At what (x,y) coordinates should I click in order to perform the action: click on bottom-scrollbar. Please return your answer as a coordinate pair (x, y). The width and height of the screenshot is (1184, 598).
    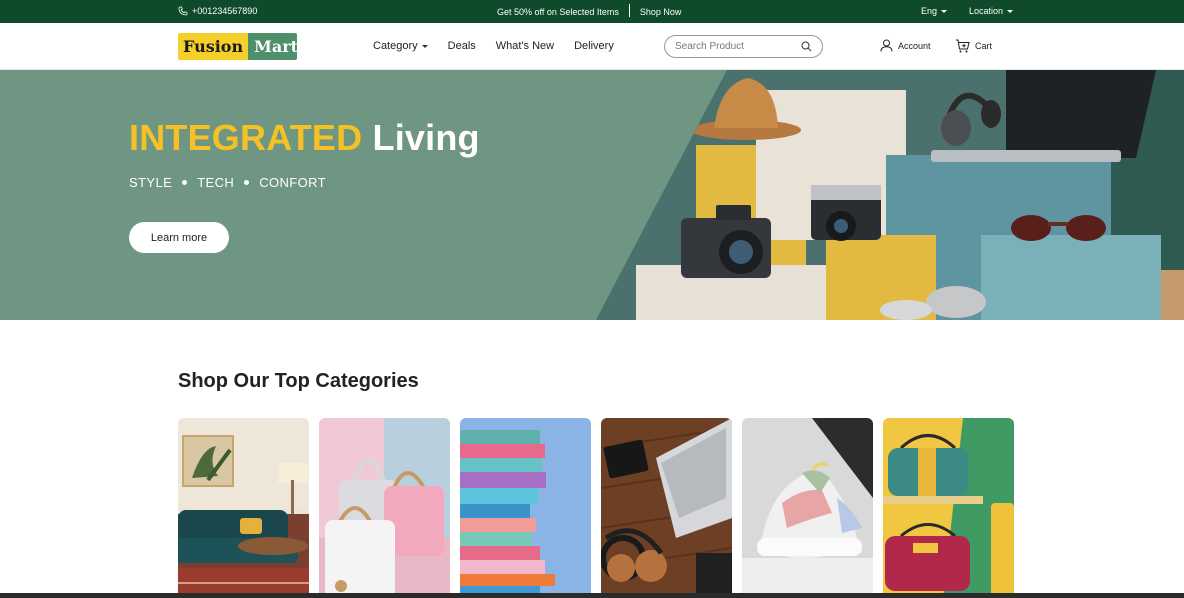
    Looking at the image, I should click on (592, 595).